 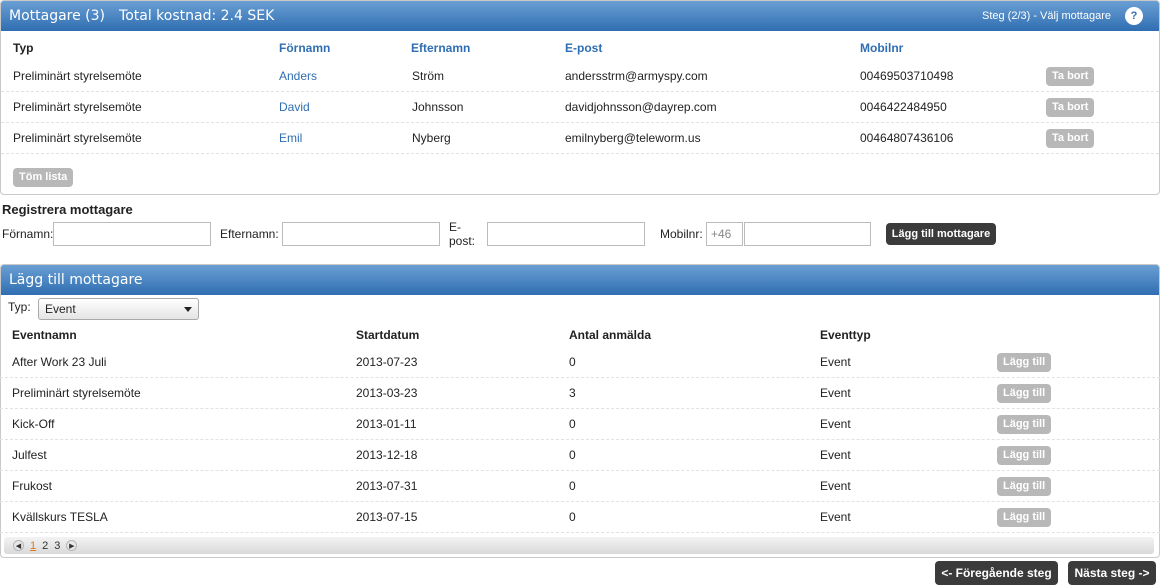 I want to click on col-last-name: Efternamn, so click(x=440, y=48).